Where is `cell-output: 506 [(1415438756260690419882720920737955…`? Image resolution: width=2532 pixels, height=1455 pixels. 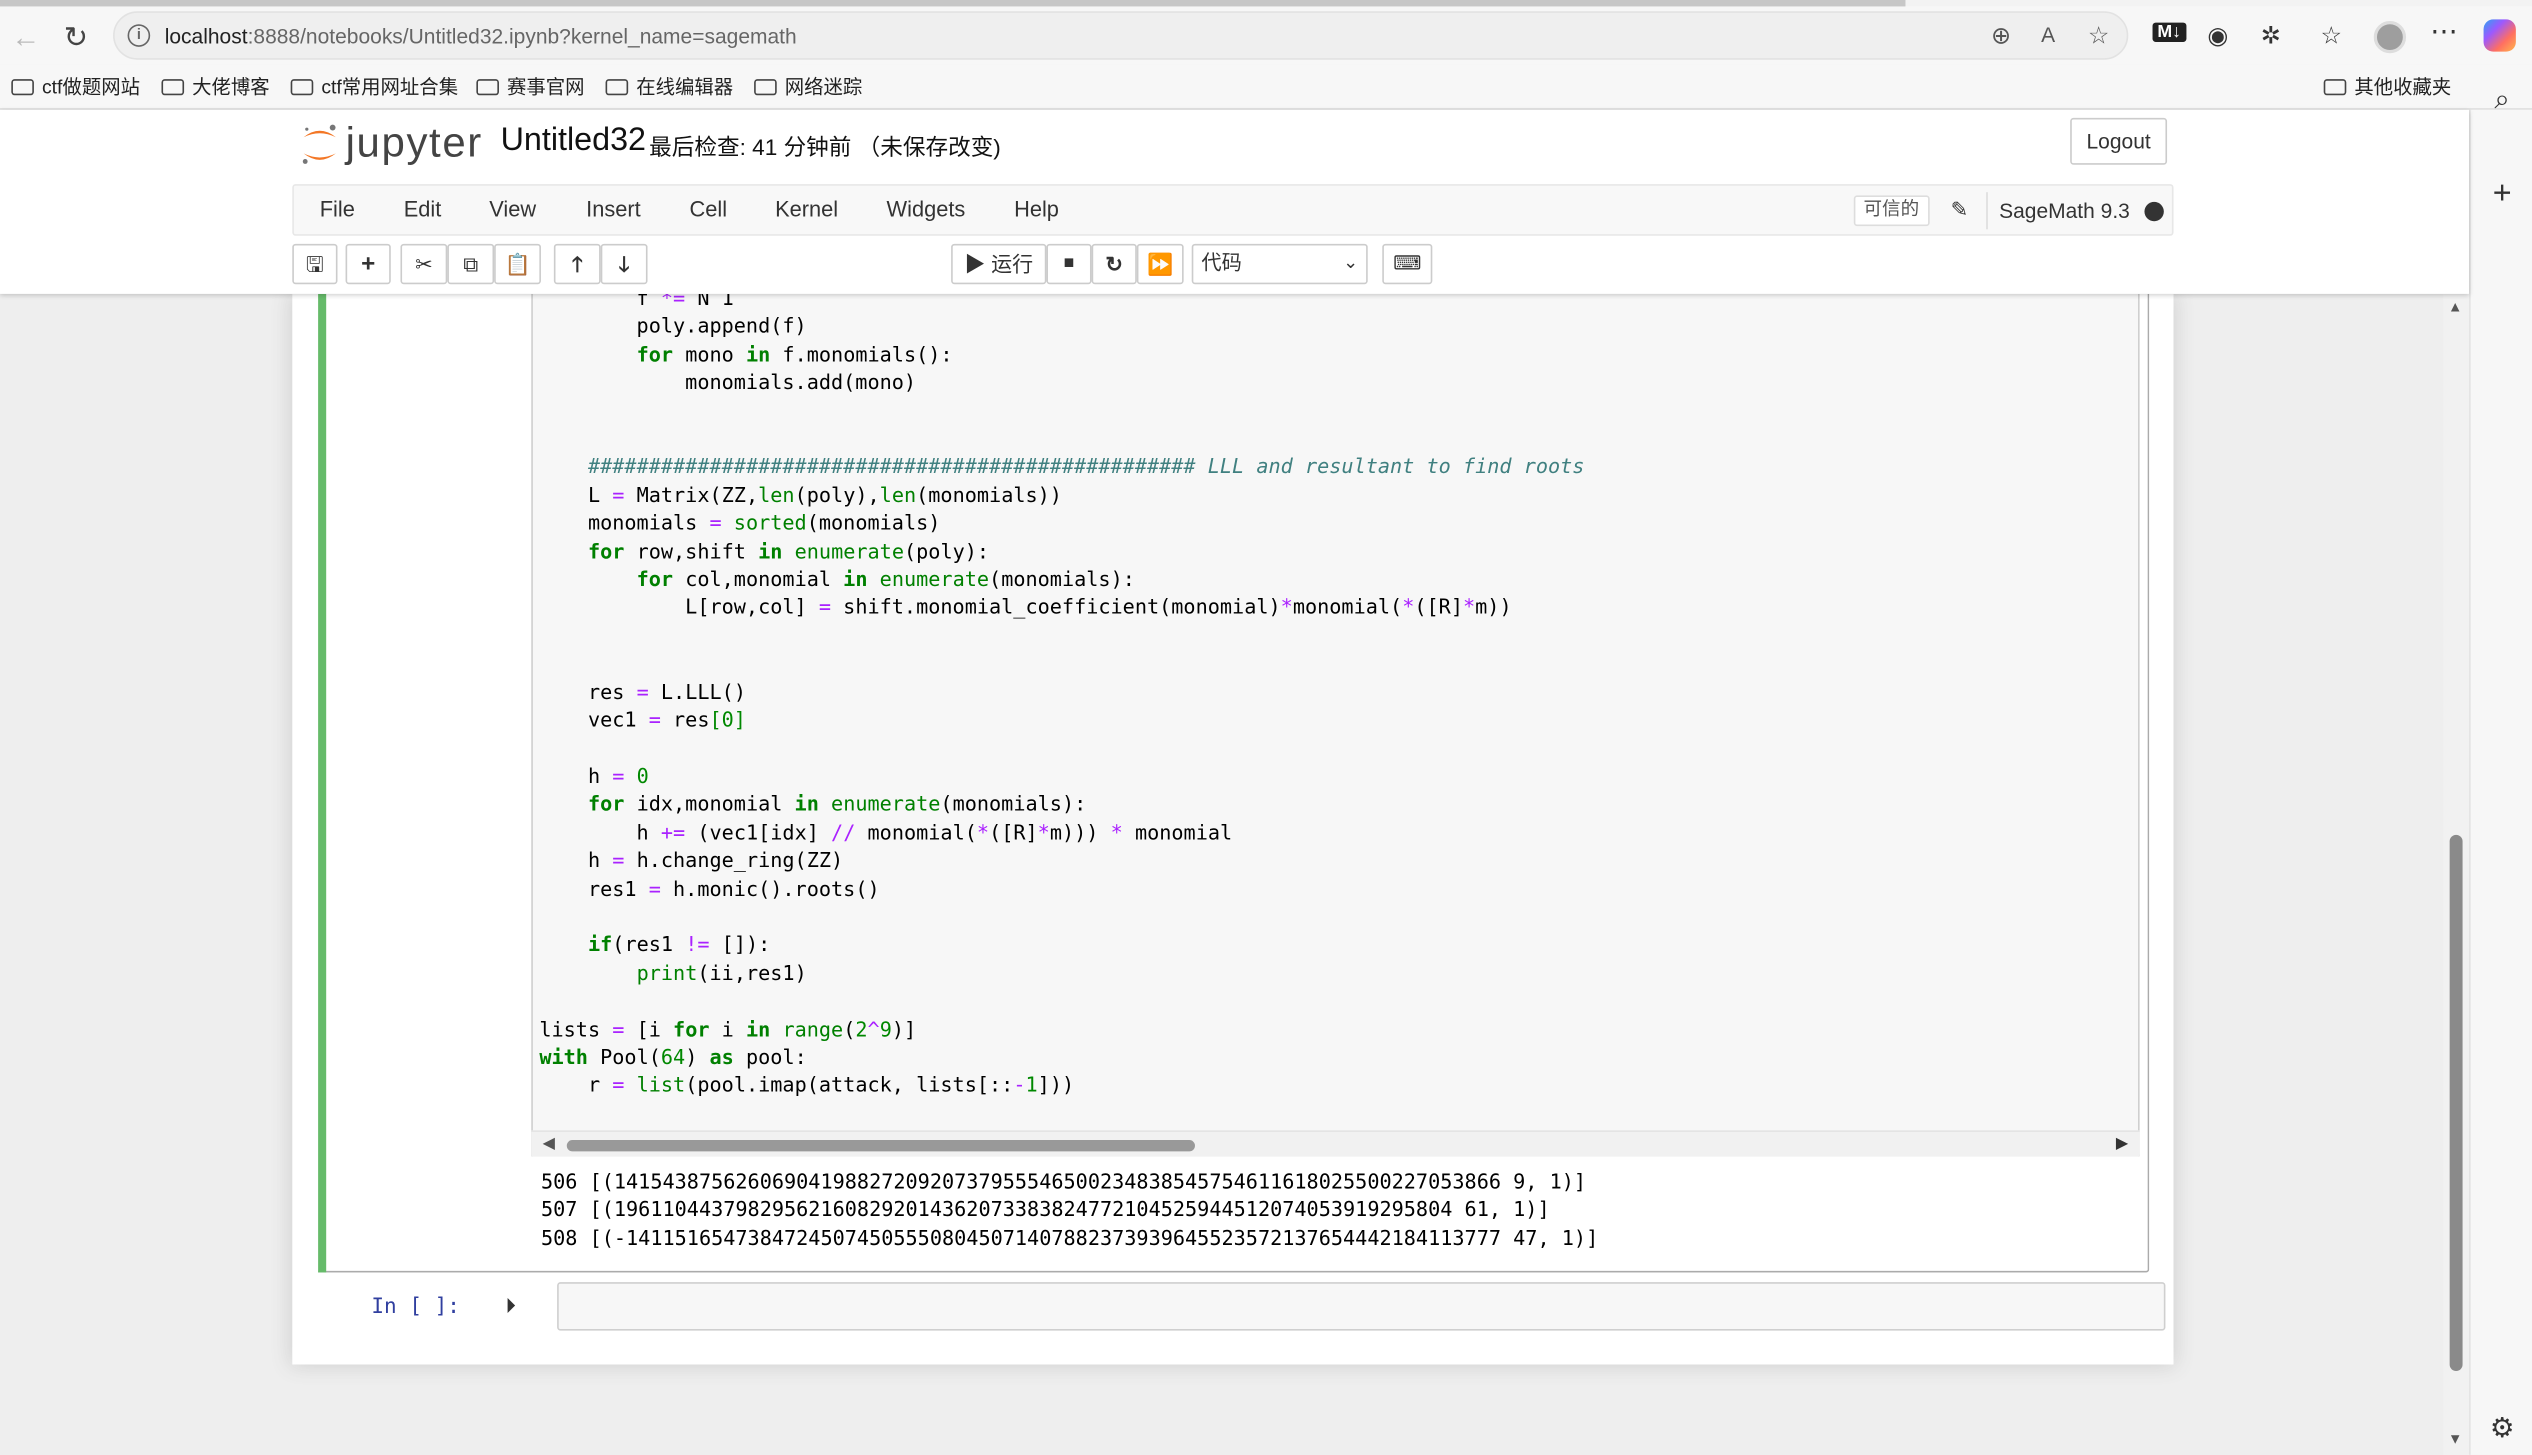 cell-output: 506 [(1415438756260690419882720920737955… is located at coordinates (1069, 1210).